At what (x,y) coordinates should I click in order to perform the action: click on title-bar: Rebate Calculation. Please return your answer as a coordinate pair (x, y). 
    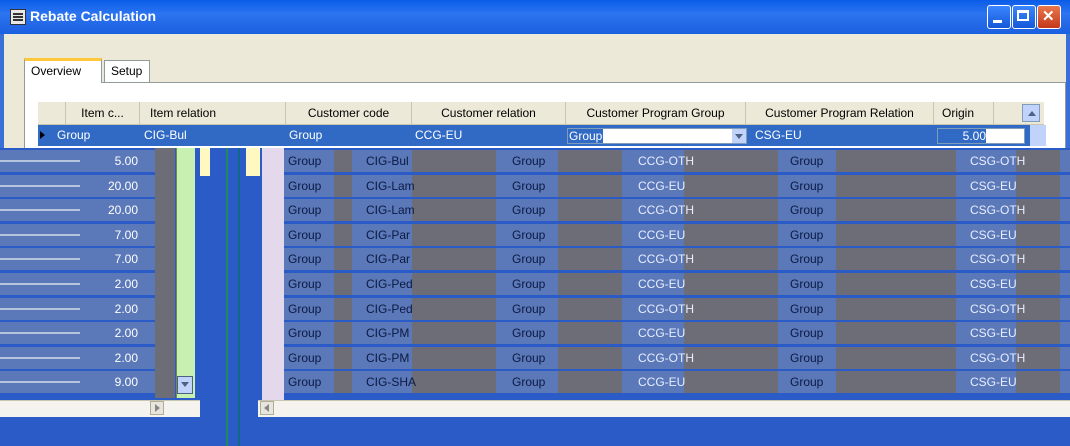
    Looking at the image, I should click on (535, 17).